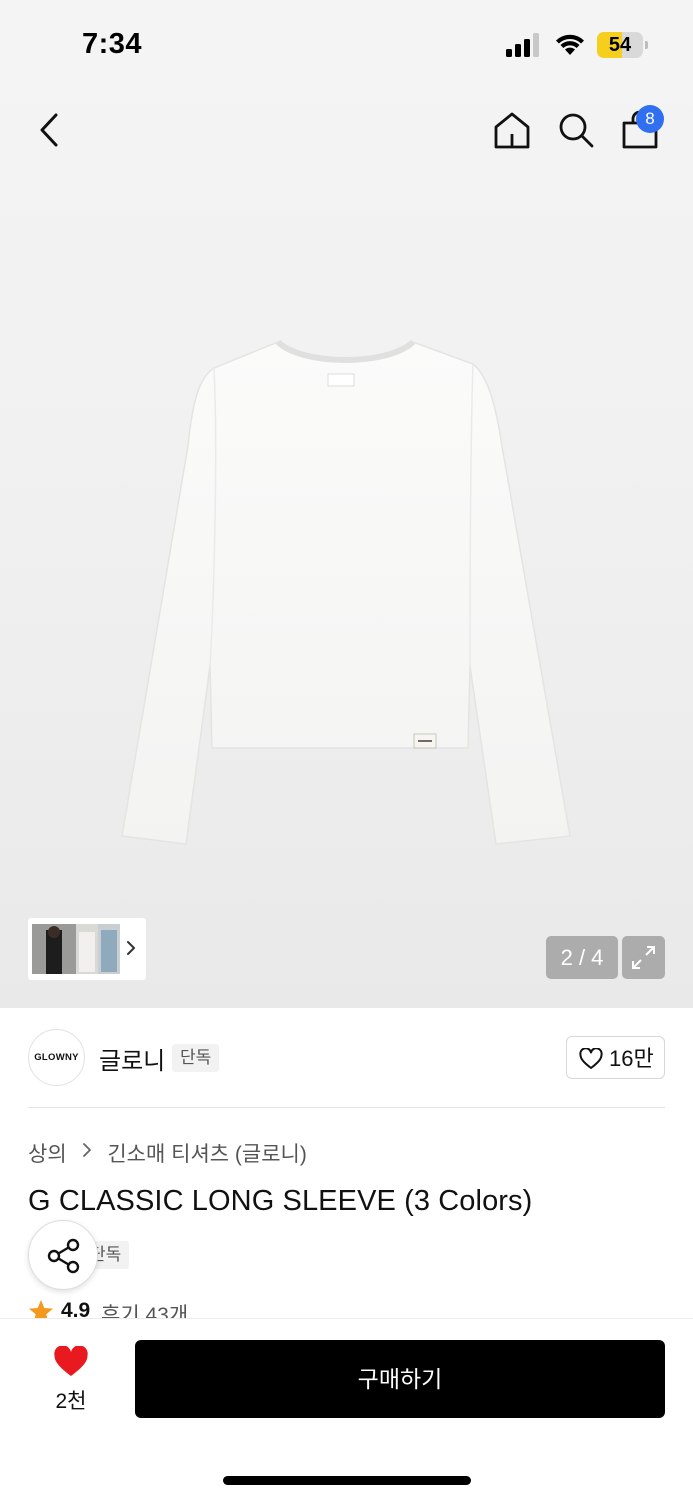  What do you see at coordinates (41, 1309) in the screenshot?
I see `star-icon` at bounding box center [41, 1309].